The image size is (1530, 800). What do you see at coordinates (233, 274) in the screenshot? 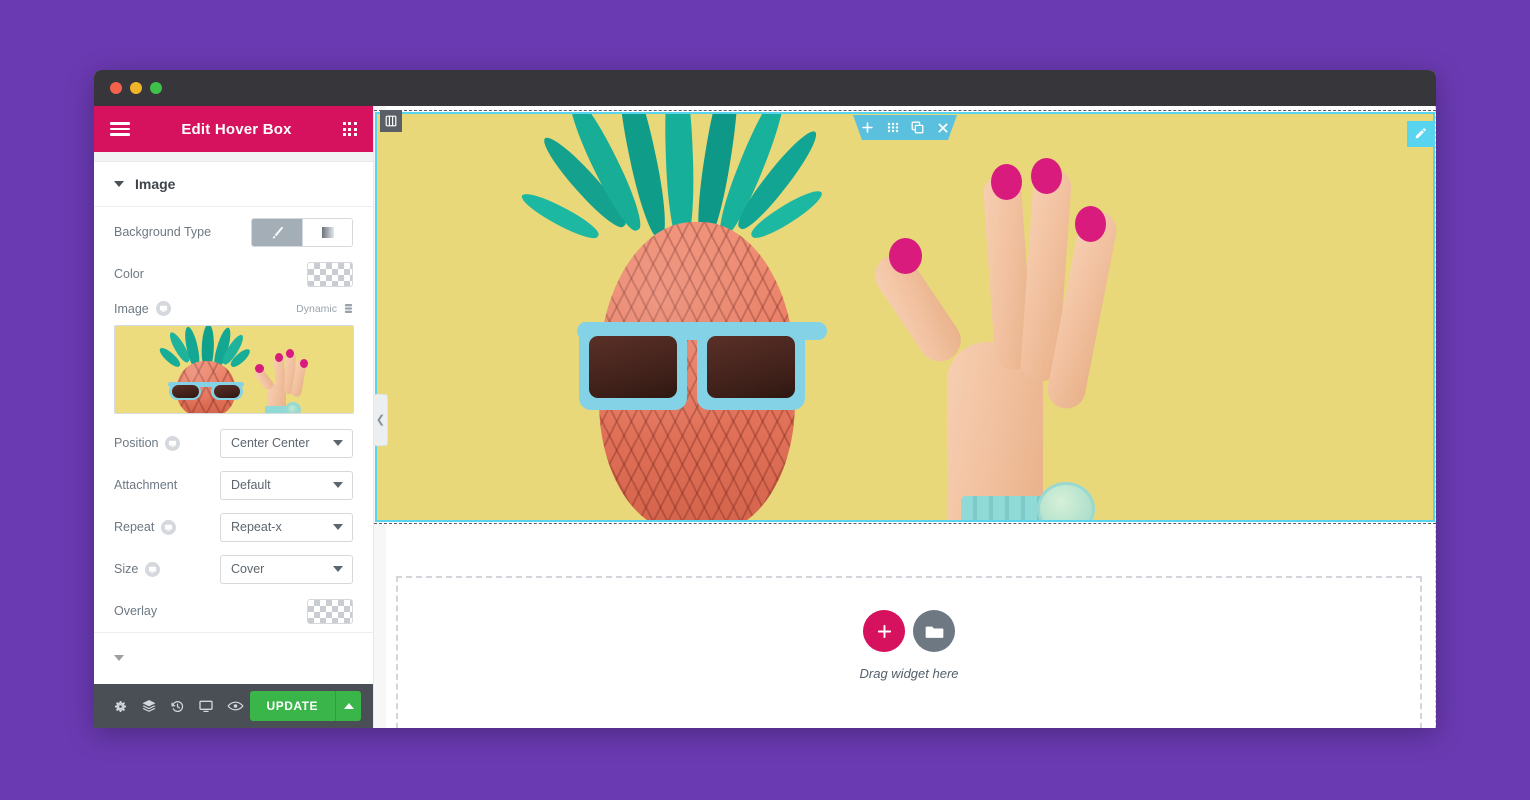
I see `control-row-color: Color` at bounding box center [233, 274].